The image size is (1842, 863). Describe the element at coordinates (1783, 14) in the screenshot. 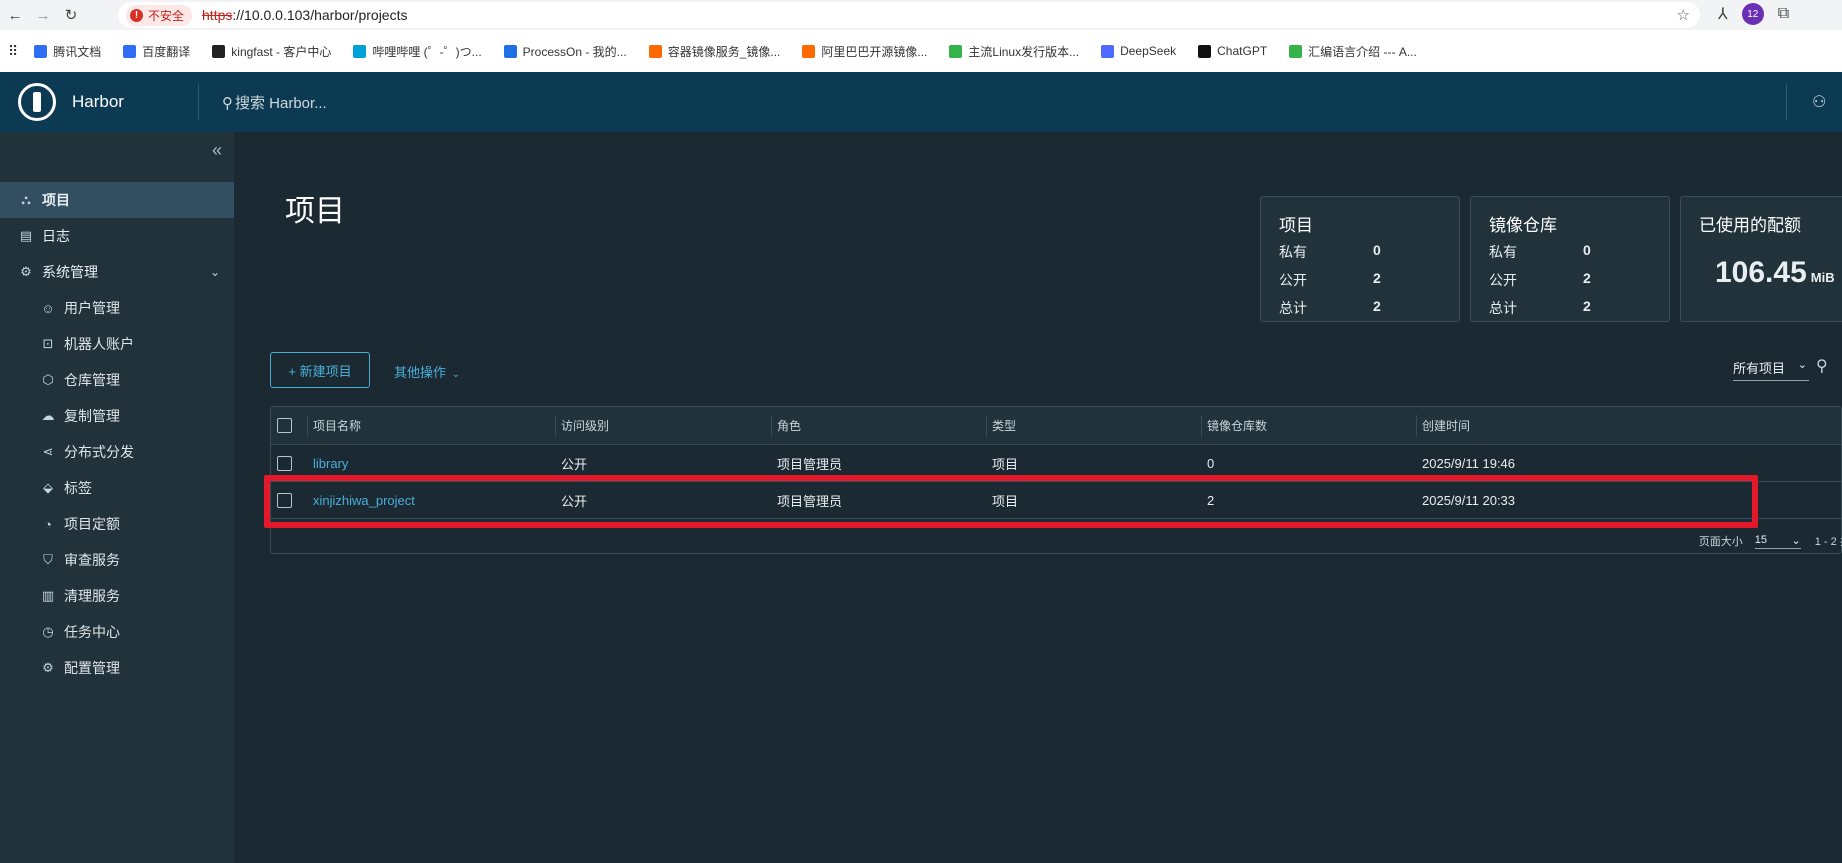

I see `puzzle-icon: ⧉` at that location.